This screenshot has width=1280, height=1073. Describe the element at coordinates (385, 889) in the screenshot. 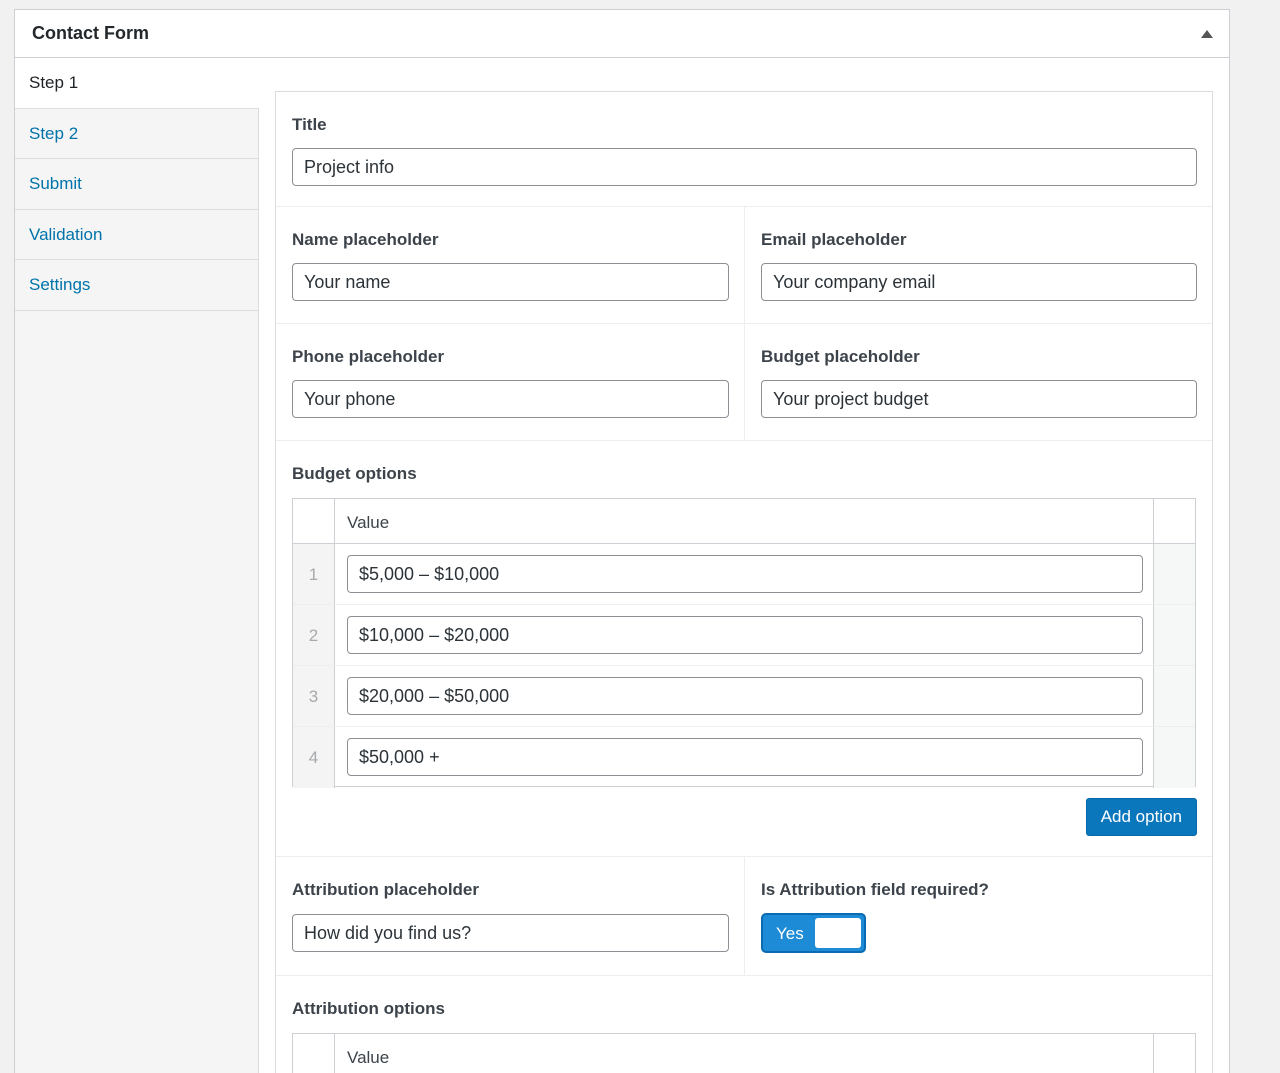

I see `attribution-placeholder-label: Attribution placeholder` at that location.